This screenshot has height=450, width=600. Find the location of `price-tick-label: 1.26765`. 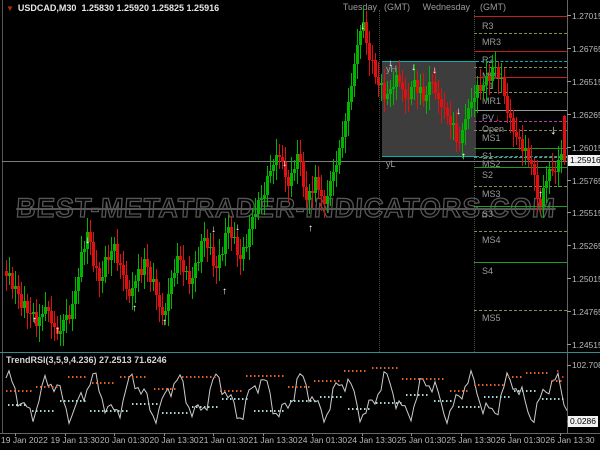

price-tick-label: 1.26765 is located at coordinates (586, 49).